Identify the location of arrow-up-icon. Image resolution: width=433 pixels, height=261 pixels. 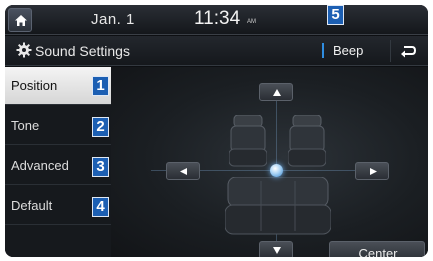
(277, 92).